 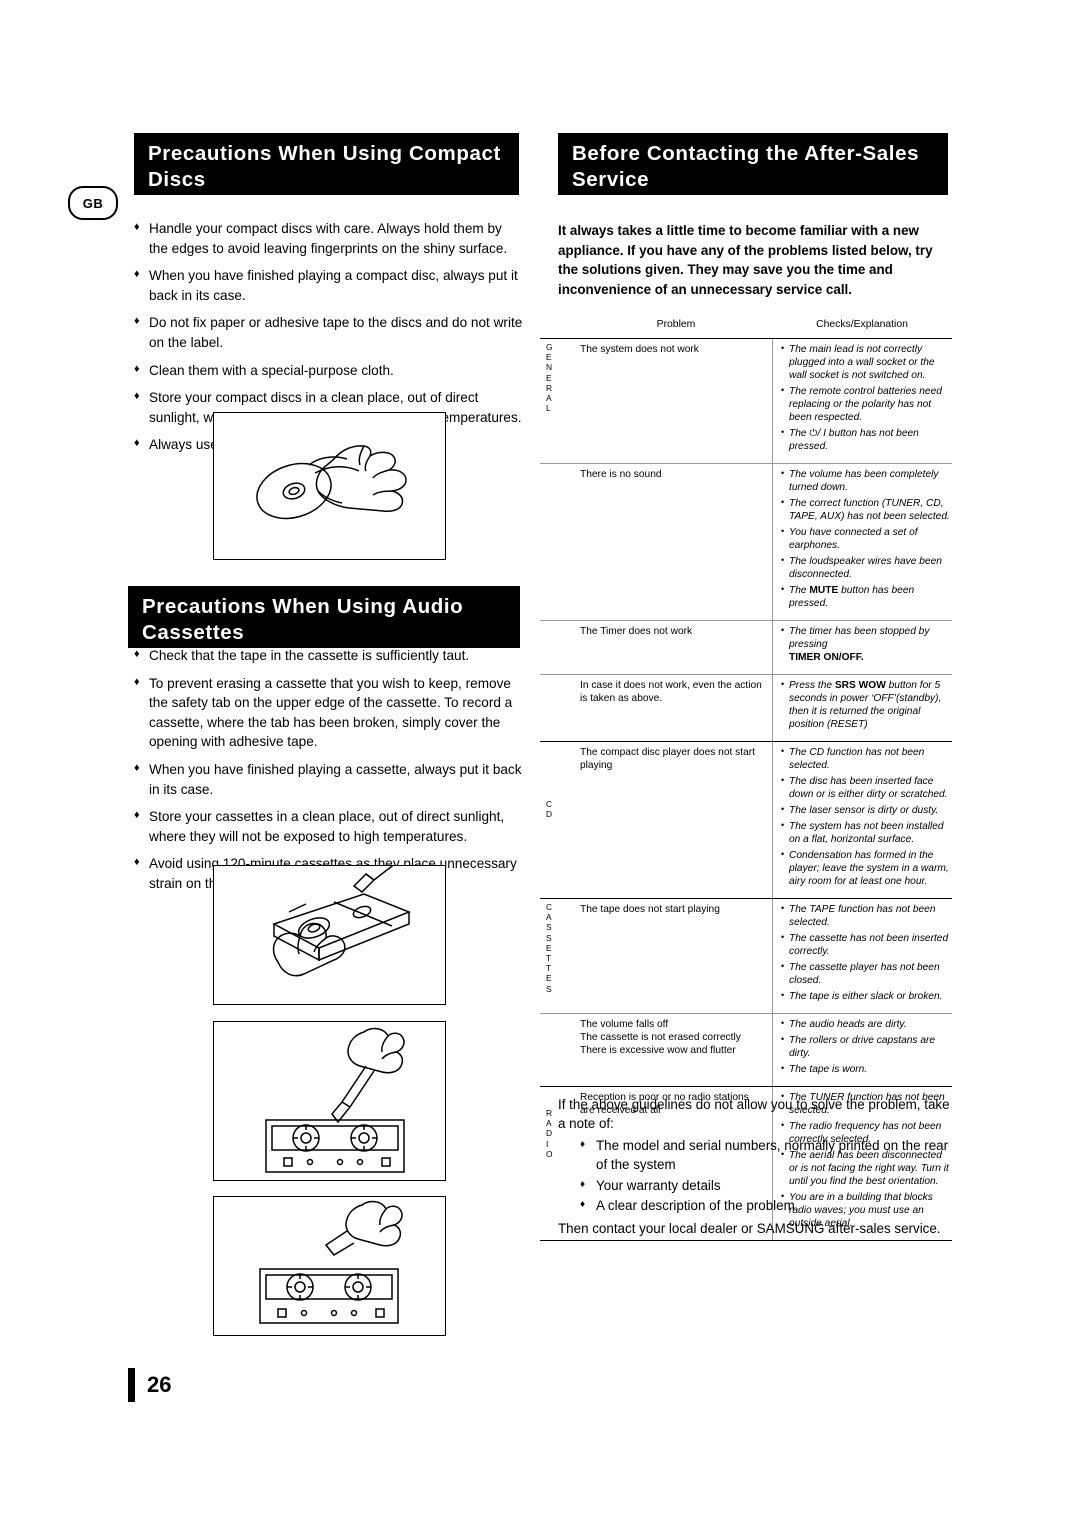 I want to click on page-number: 26, so click(x=159, y=1384).